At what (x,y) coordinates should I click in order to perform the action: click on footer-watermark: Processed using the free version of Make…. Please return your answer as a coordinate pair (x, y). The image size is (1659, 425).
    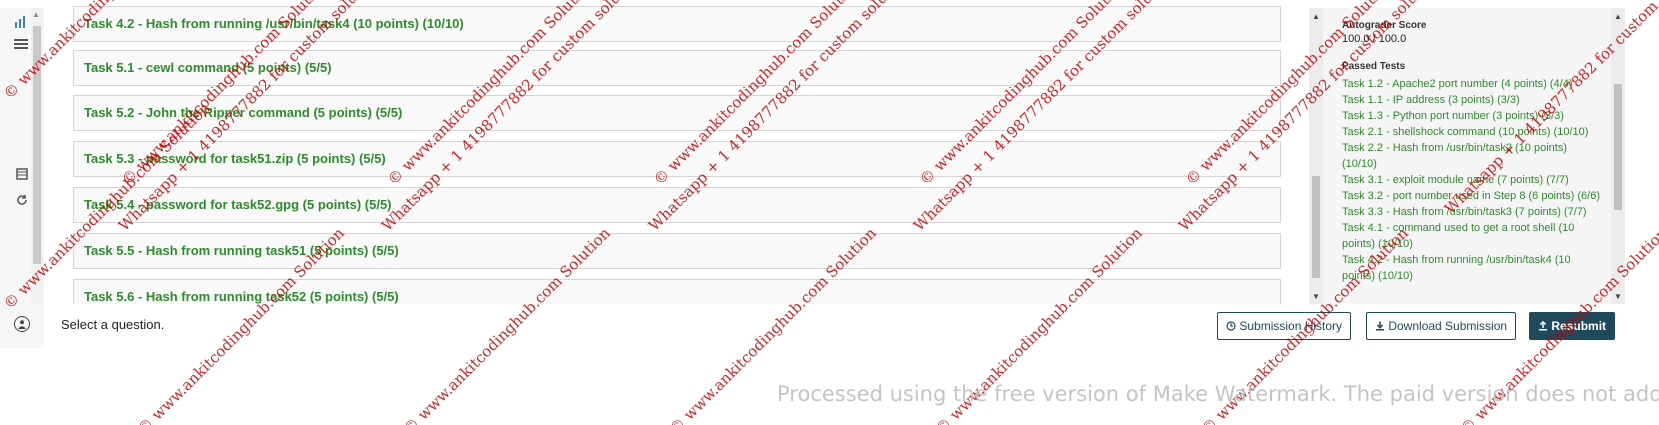
    Looking at the image, I should click on (1218, 394).